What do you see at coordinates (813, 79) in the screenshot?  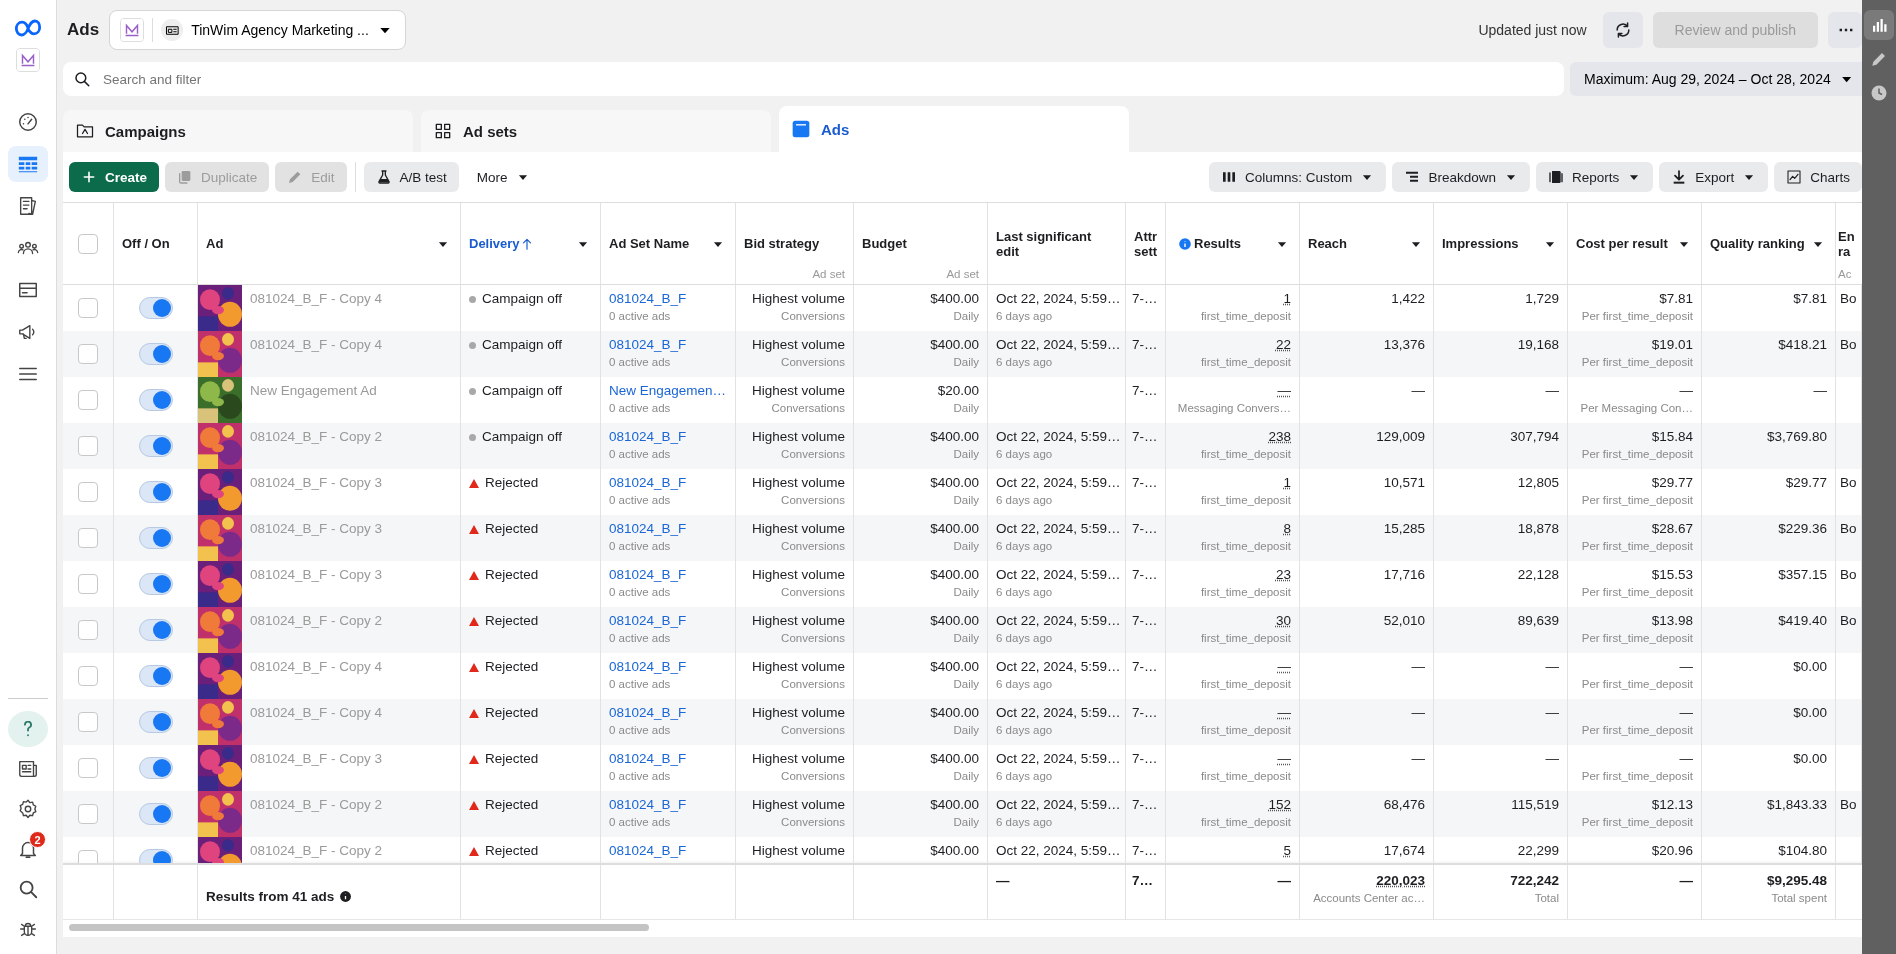 I see `search-field: Search and filter` at bounding box center [813, 79].